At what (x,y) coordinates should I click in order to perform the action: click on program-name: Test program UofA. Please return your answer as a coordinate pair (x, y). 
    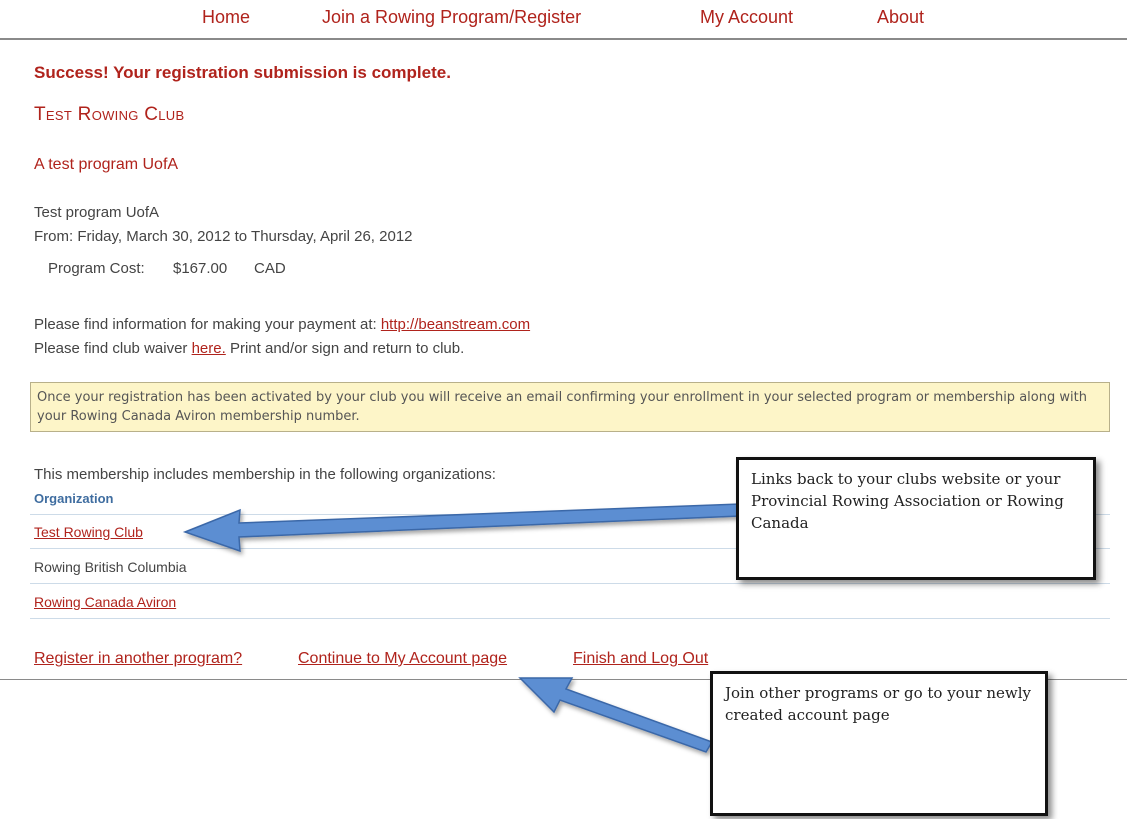
    Looking at the image, I should click on (97, 212).